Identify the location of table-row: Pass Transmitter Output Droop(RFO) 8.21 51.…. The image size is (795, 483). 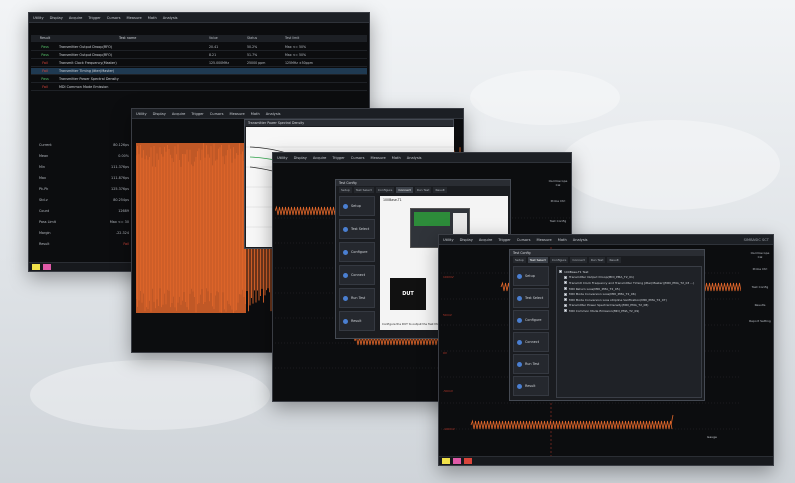
(199, 55).